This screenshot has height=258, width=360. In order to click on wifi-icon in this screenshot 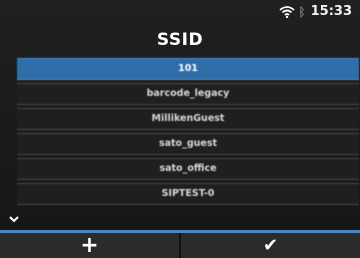, I will do `click(287, 11)`.